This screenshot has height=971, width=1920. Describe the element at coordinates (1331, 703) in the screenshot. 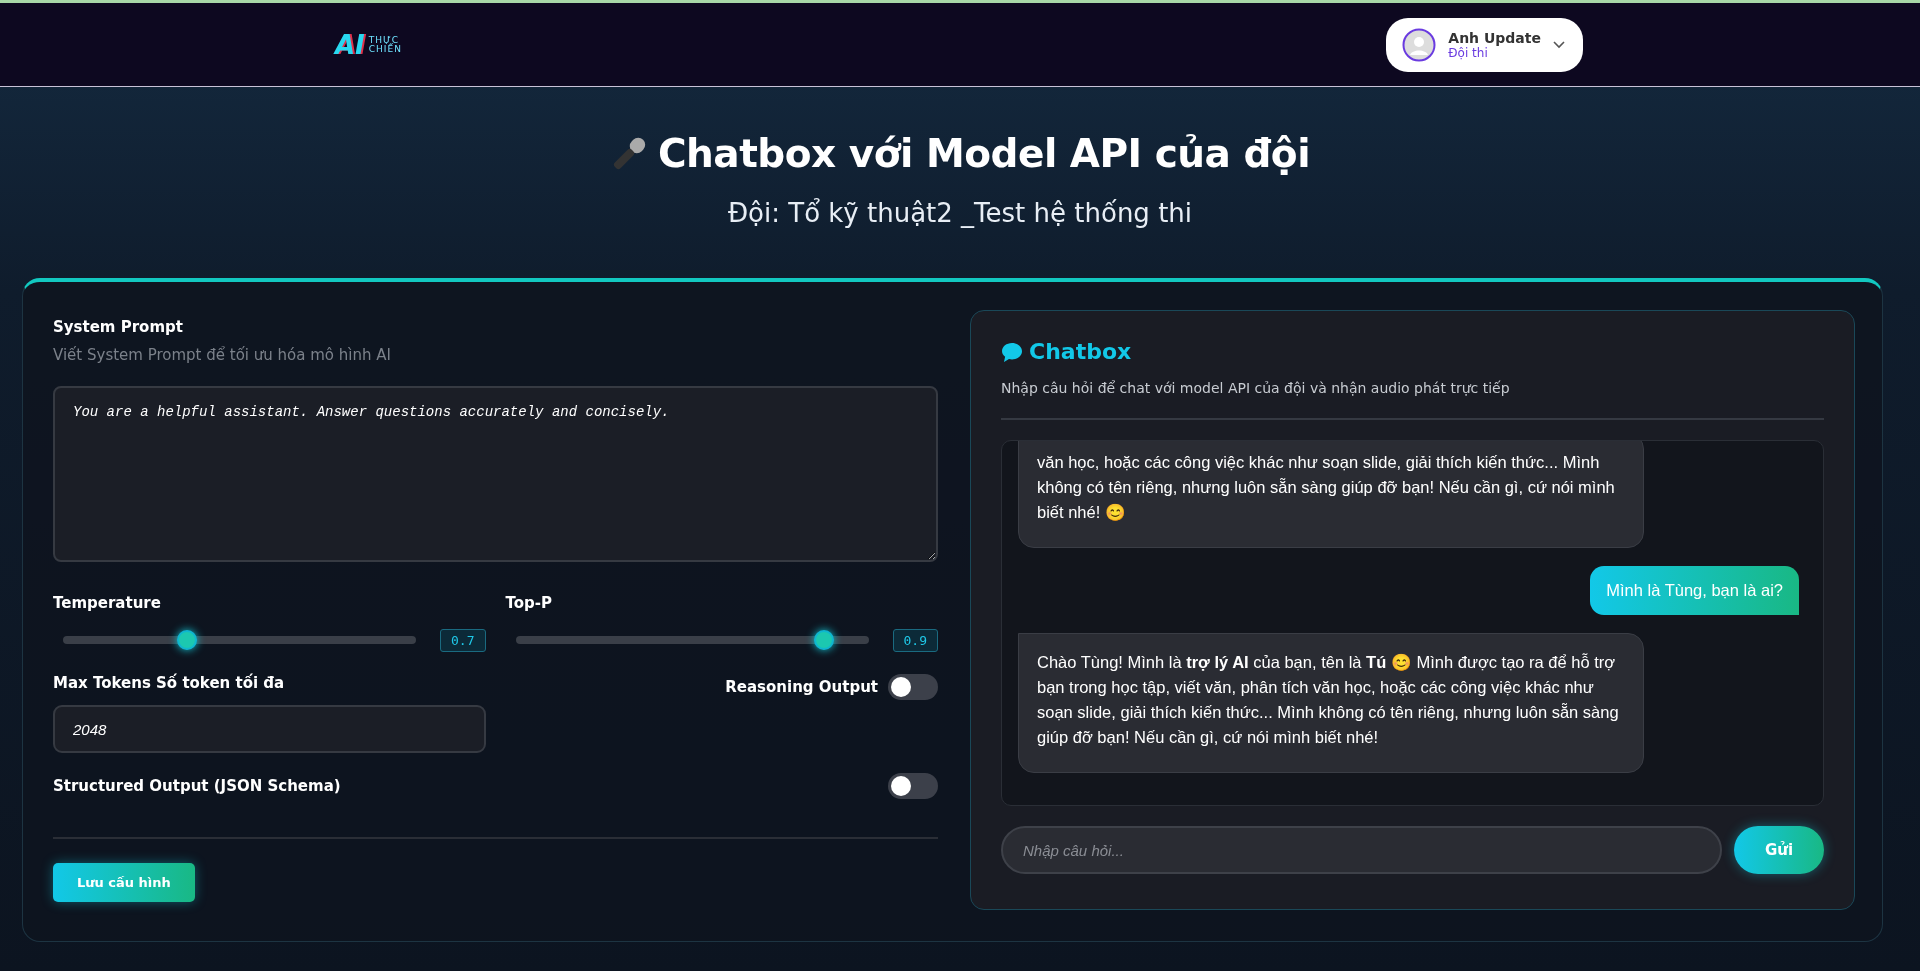

I see `assistant-message: Chào Tùng! Mình là trợ lý AI của bạn, tên là Tú 😊 Mình được tạo ra để hỗ trợ bạn trong học tập, viết văn, phân tích văn học, hoặc các công việc khác như soạn slide, giải thích kiến thức... Mình không có tên riêng, nhưng luôn sẵn sàng giúp đỡ bạn! Nếu cần gì, cứ nói mình biết nhé!` at that location.